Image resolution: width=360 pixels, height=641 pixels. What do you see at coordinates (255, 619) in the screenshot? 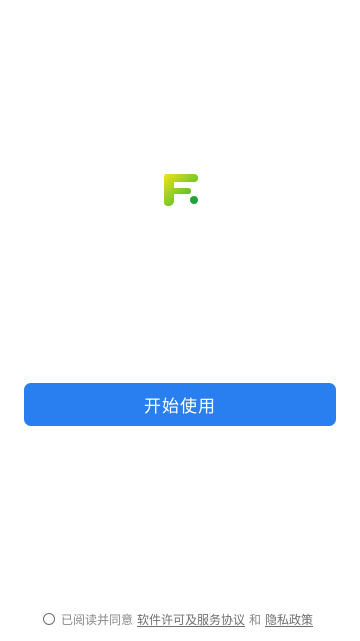
I see `agreement-conjunction: 和` at bounding box center [255, 619].